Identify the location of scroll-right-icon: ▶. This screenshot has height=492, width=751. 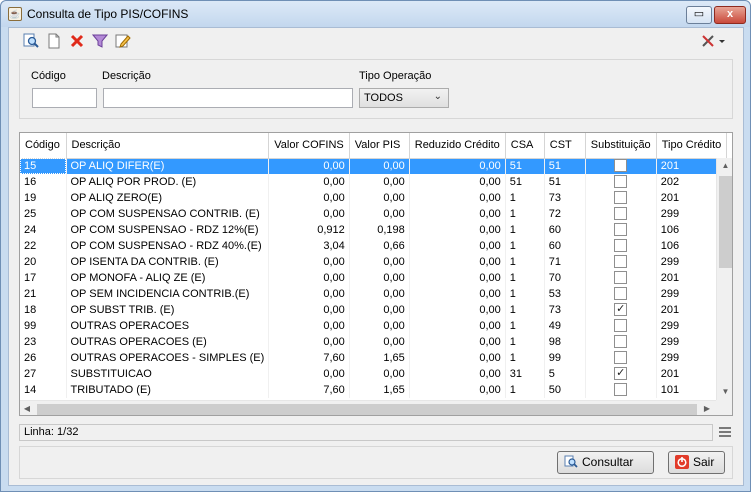
(707, 408).